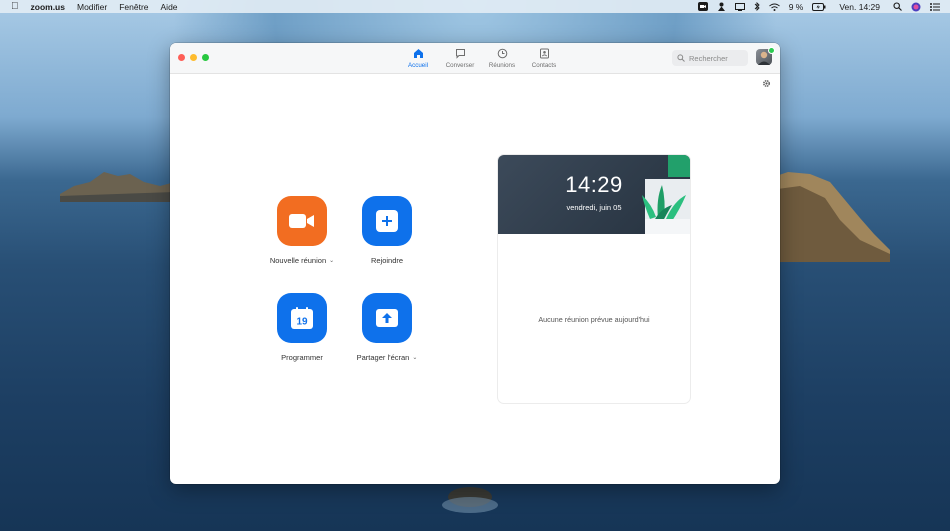  Describe the element at coordinates (774, 7) in the screenshot. I see `wifi-icon` at that location.